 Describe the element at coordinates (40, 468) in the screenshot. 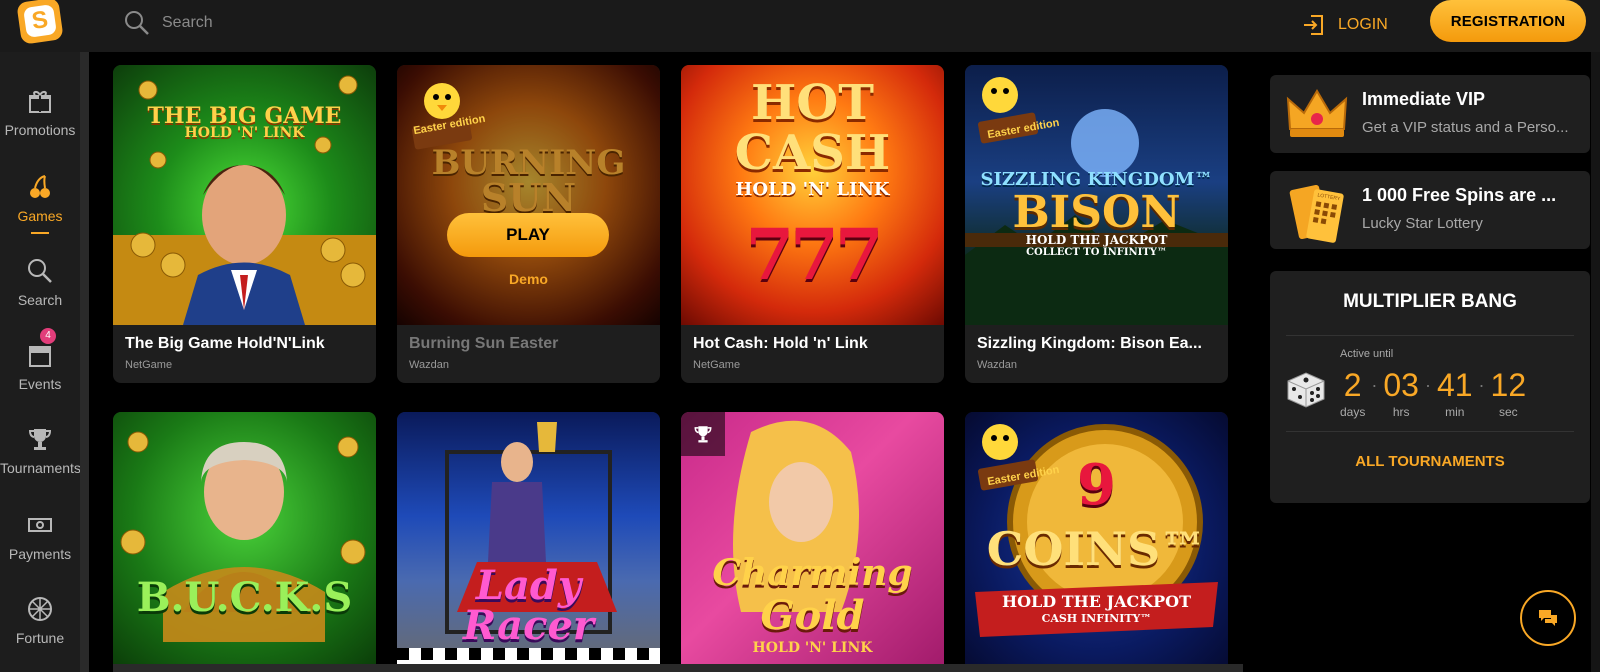

I see `sidebar-item-label: Tournaments` at that location.